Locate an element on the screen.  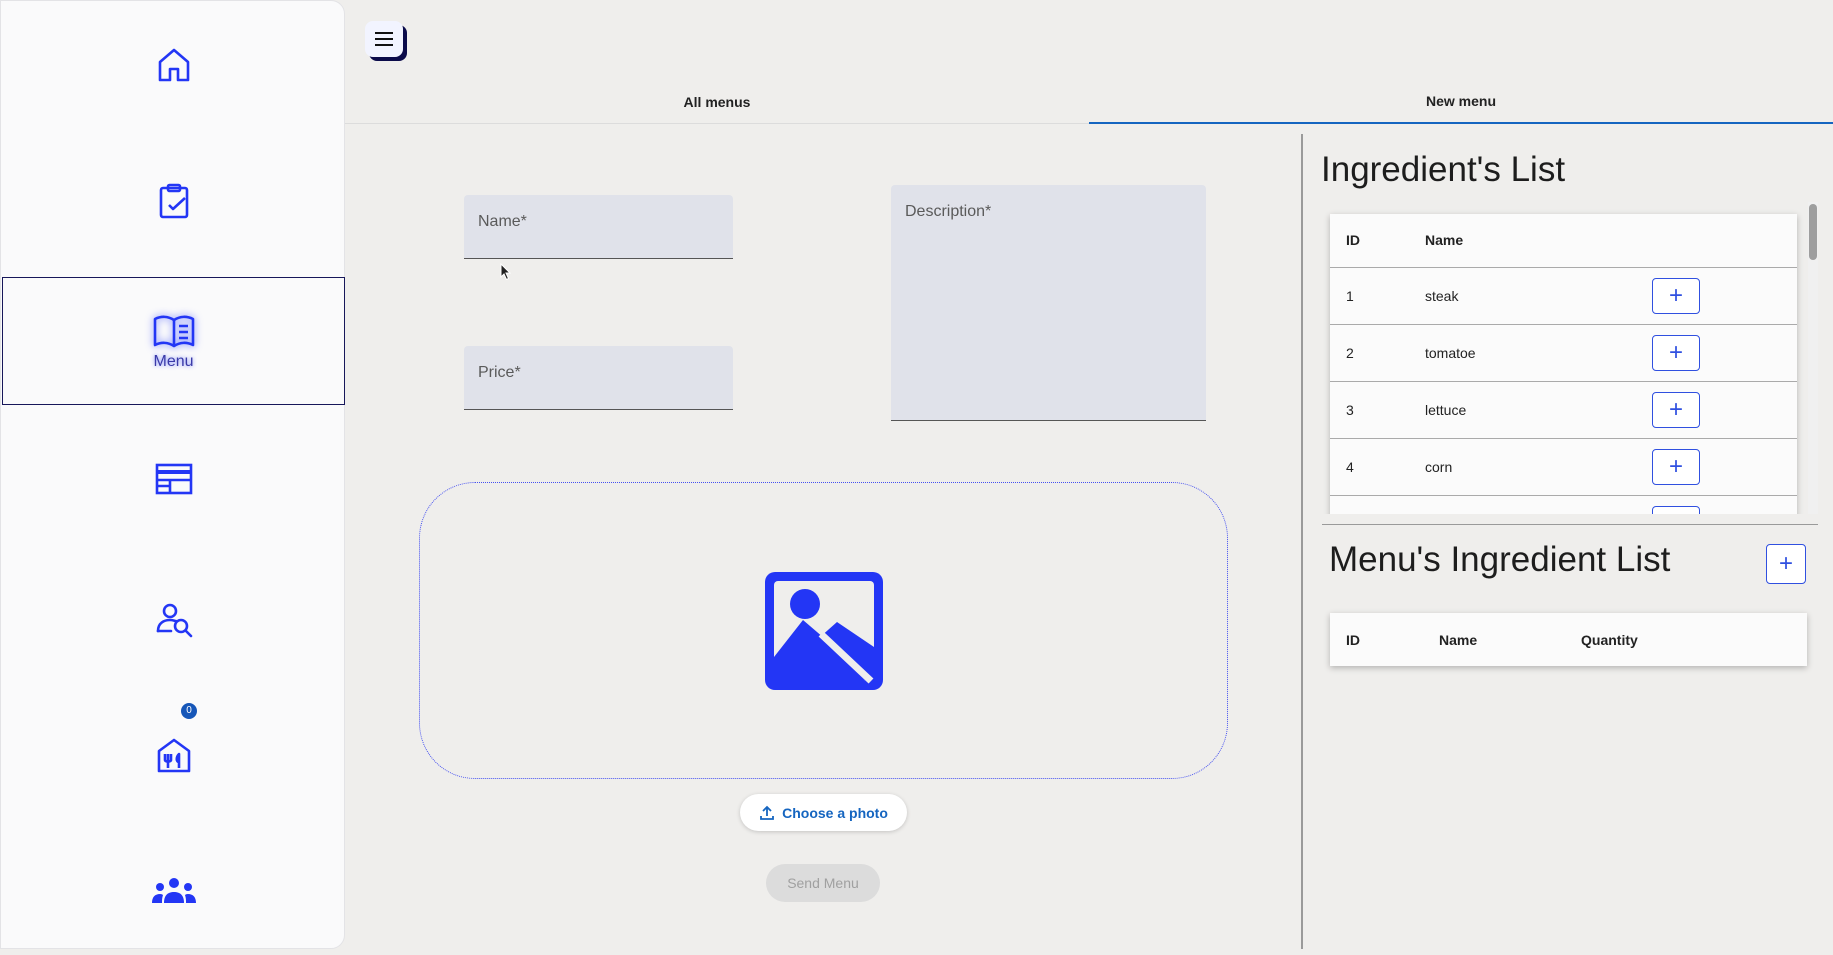
home-icon is located at coordinates (173, 65).